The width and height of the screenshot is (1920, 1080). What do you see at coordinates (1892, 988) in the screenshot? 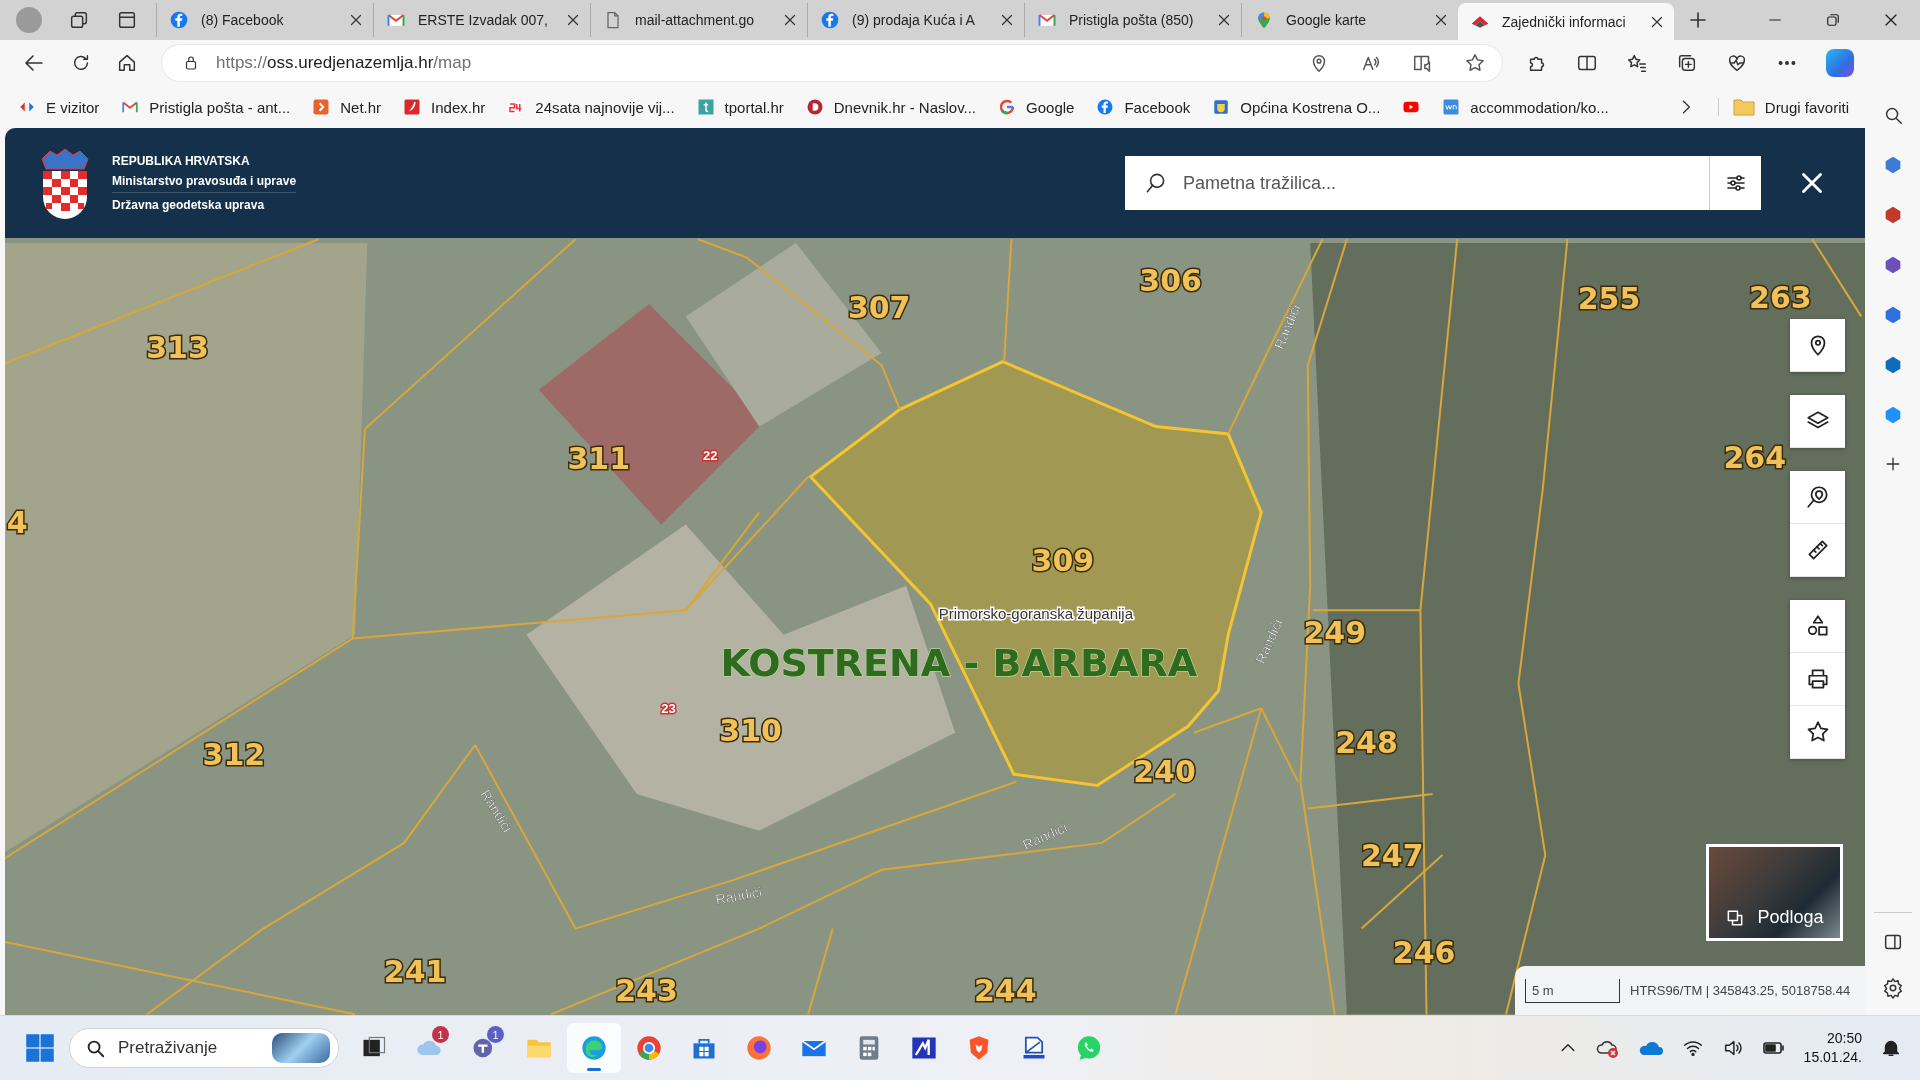
I see `settings-icon` at bounding box center [1892, 988].